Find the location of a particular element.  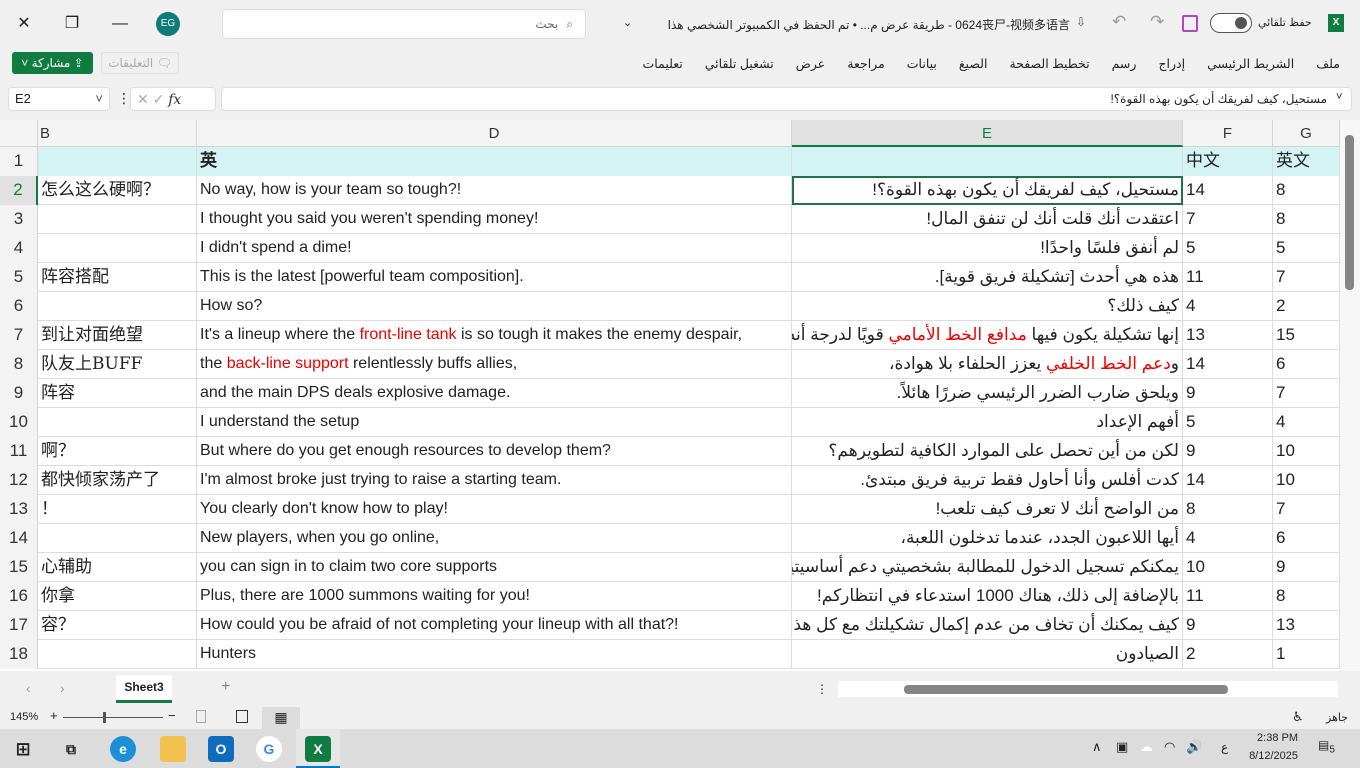

file-explorer-icon is located at coordinates (173, 749).